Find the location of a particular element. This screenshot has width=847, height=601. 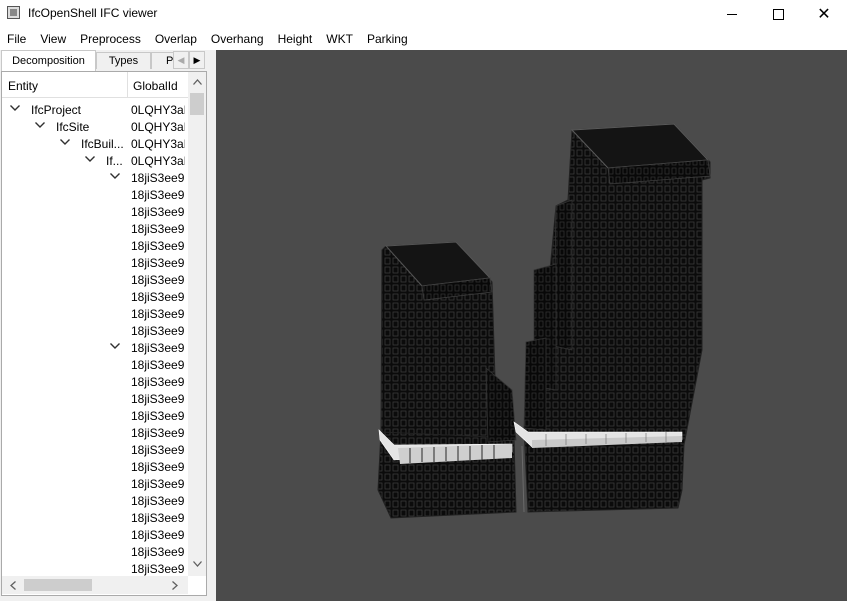

scroll-left-icon is located at coordinates (13, 585).